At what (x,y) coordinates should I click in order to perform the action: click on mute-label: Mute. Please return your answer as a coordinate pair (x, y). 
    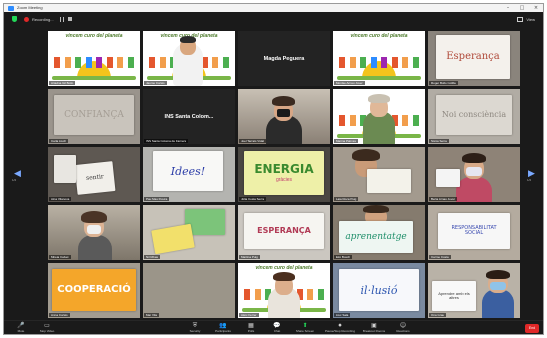
    Looking at the image, I should click on (21, 331).